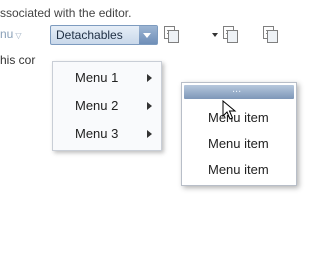  I want to click on menu-bar: nu ▽ Detachables, so click(165, 36).